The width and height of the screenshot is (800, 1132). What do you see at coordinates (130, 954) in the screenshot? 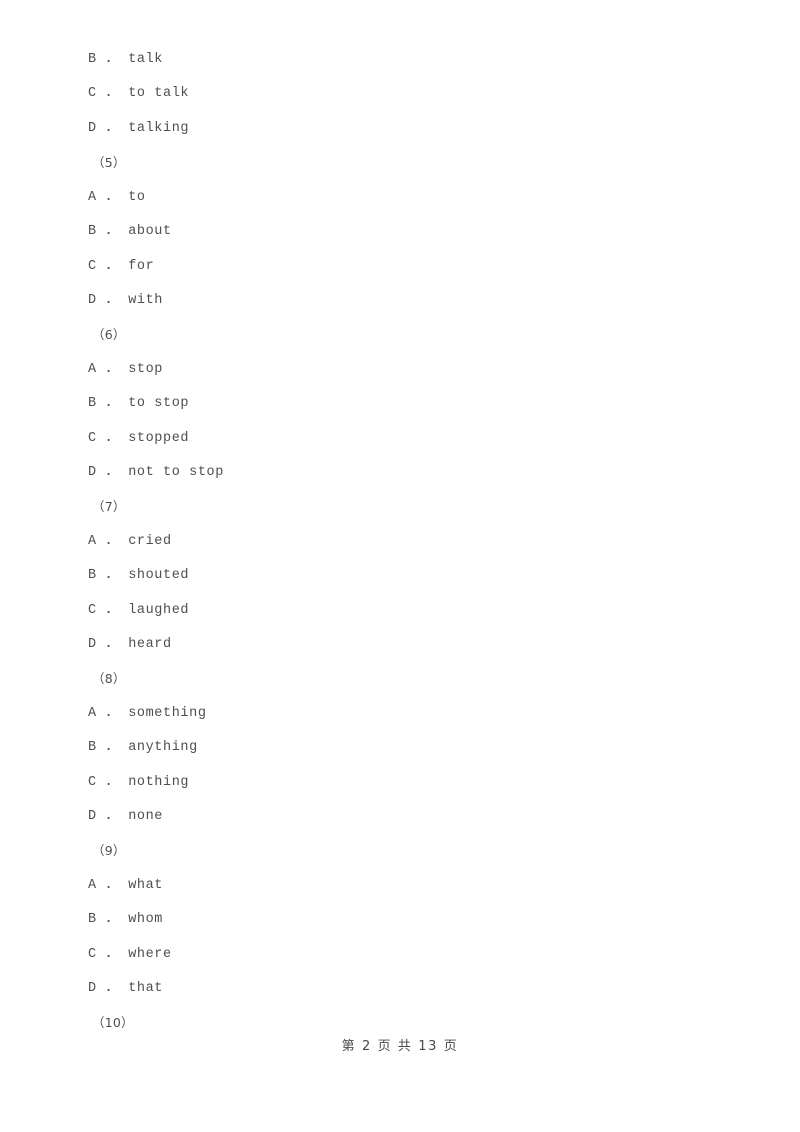
I see `answer-option: C ． where` at bounding box center [130, 954].